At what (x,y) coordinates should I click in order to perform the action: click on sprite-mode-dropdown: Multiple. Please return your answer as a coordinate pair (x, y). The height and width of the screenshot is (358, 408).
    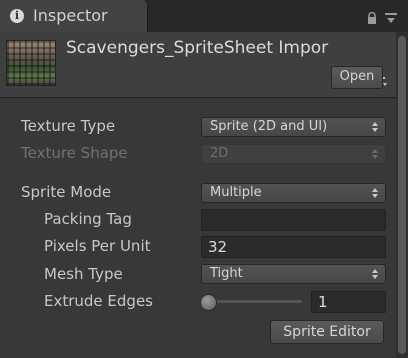
    Looking at the image, I should click on (293, 193).